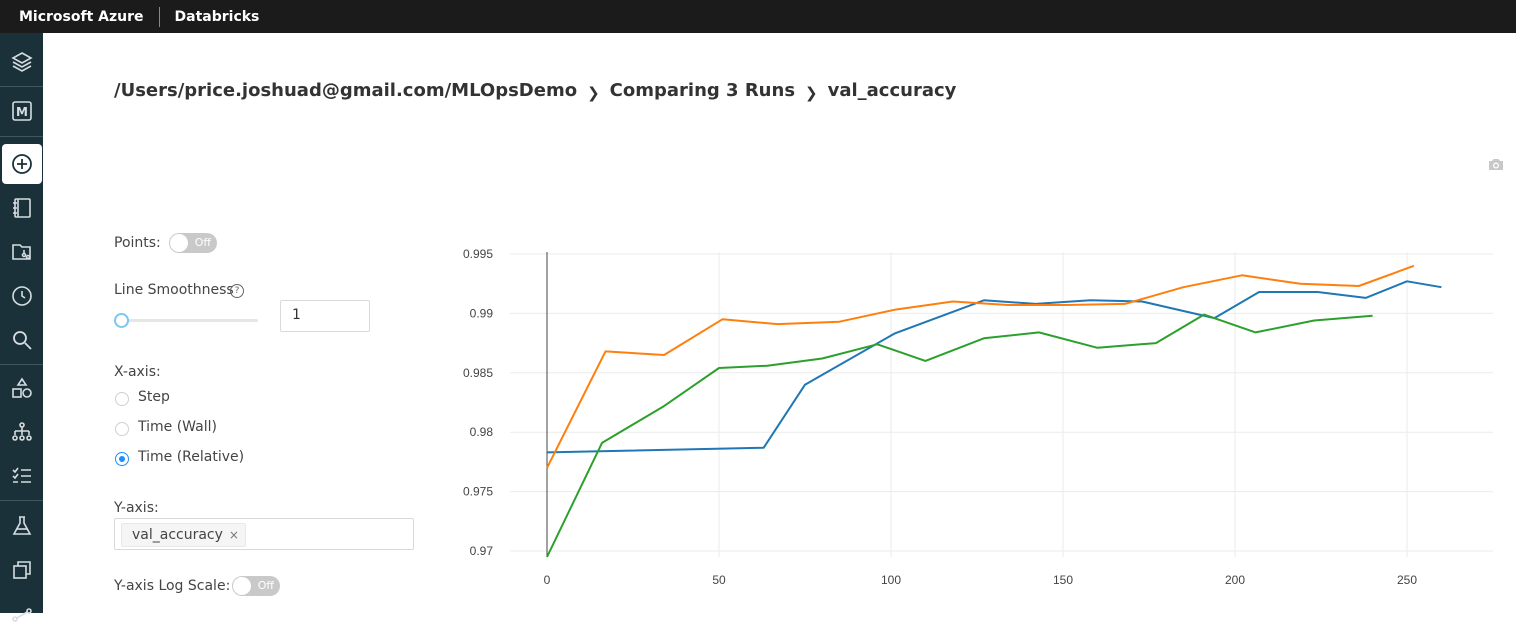 Image resolution: width=1516 pixels, height=634 pixels. I want to click on log-scale-toggle: Off, so click(256, 586).